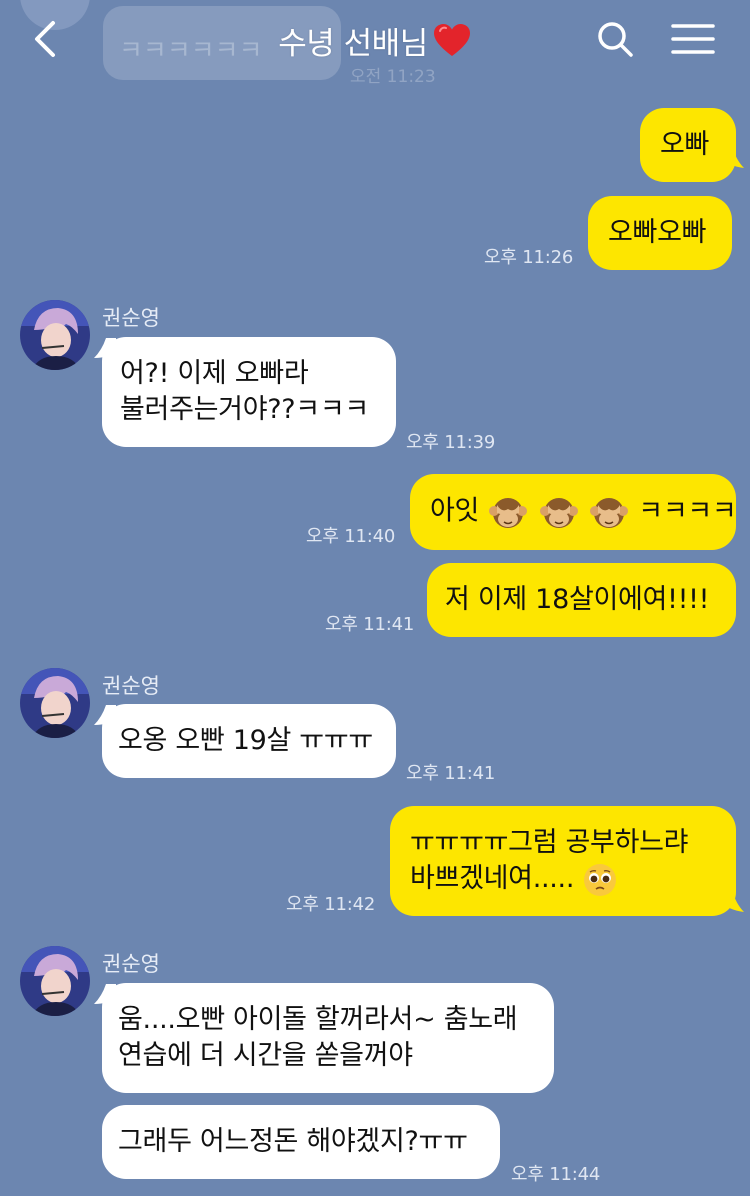 Image resolution: width=750 pixels, height=1196 pixels. I want to click on pleading-face-icon, so click(600, 879).